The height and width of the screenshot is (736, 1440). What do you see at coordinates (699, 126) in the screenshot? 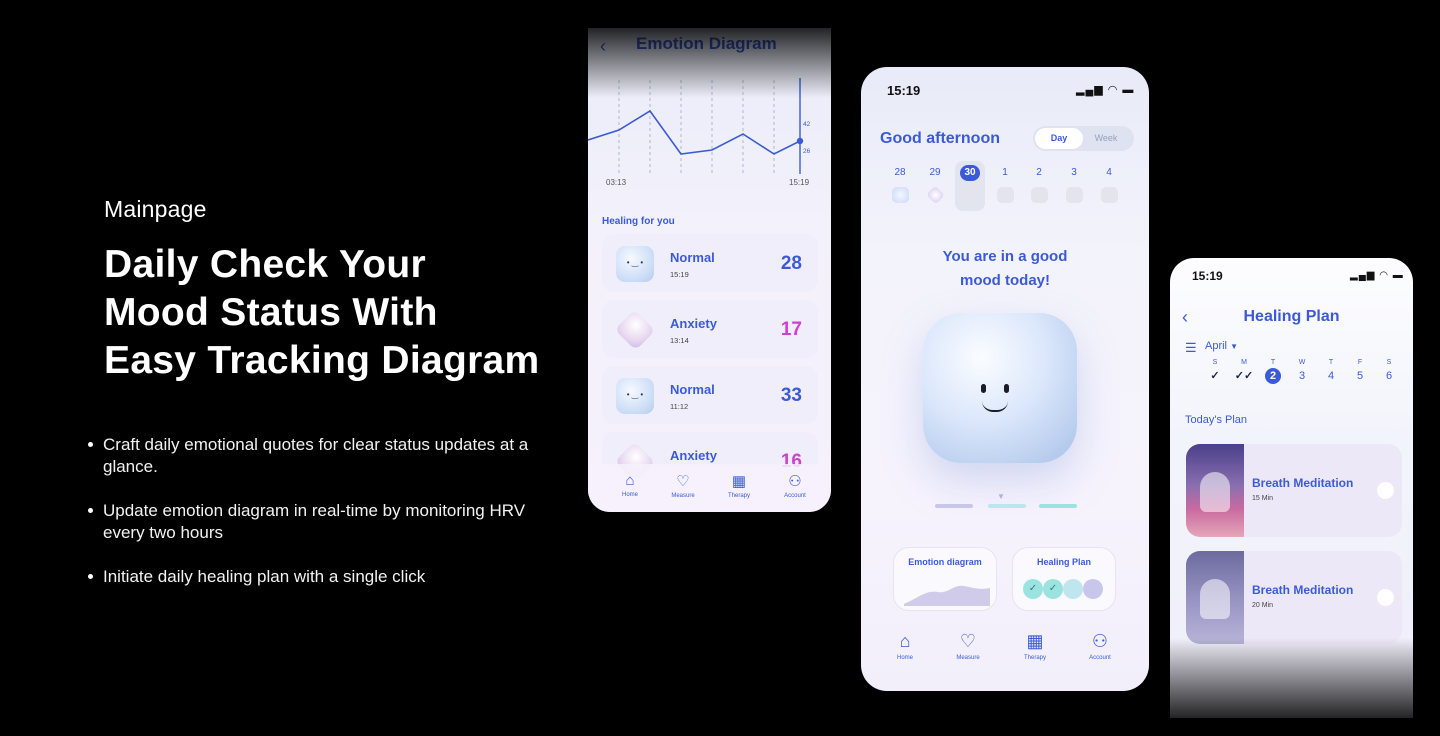
I see `emotion-line-chart: 42 26` at bounding box center [699, 126].